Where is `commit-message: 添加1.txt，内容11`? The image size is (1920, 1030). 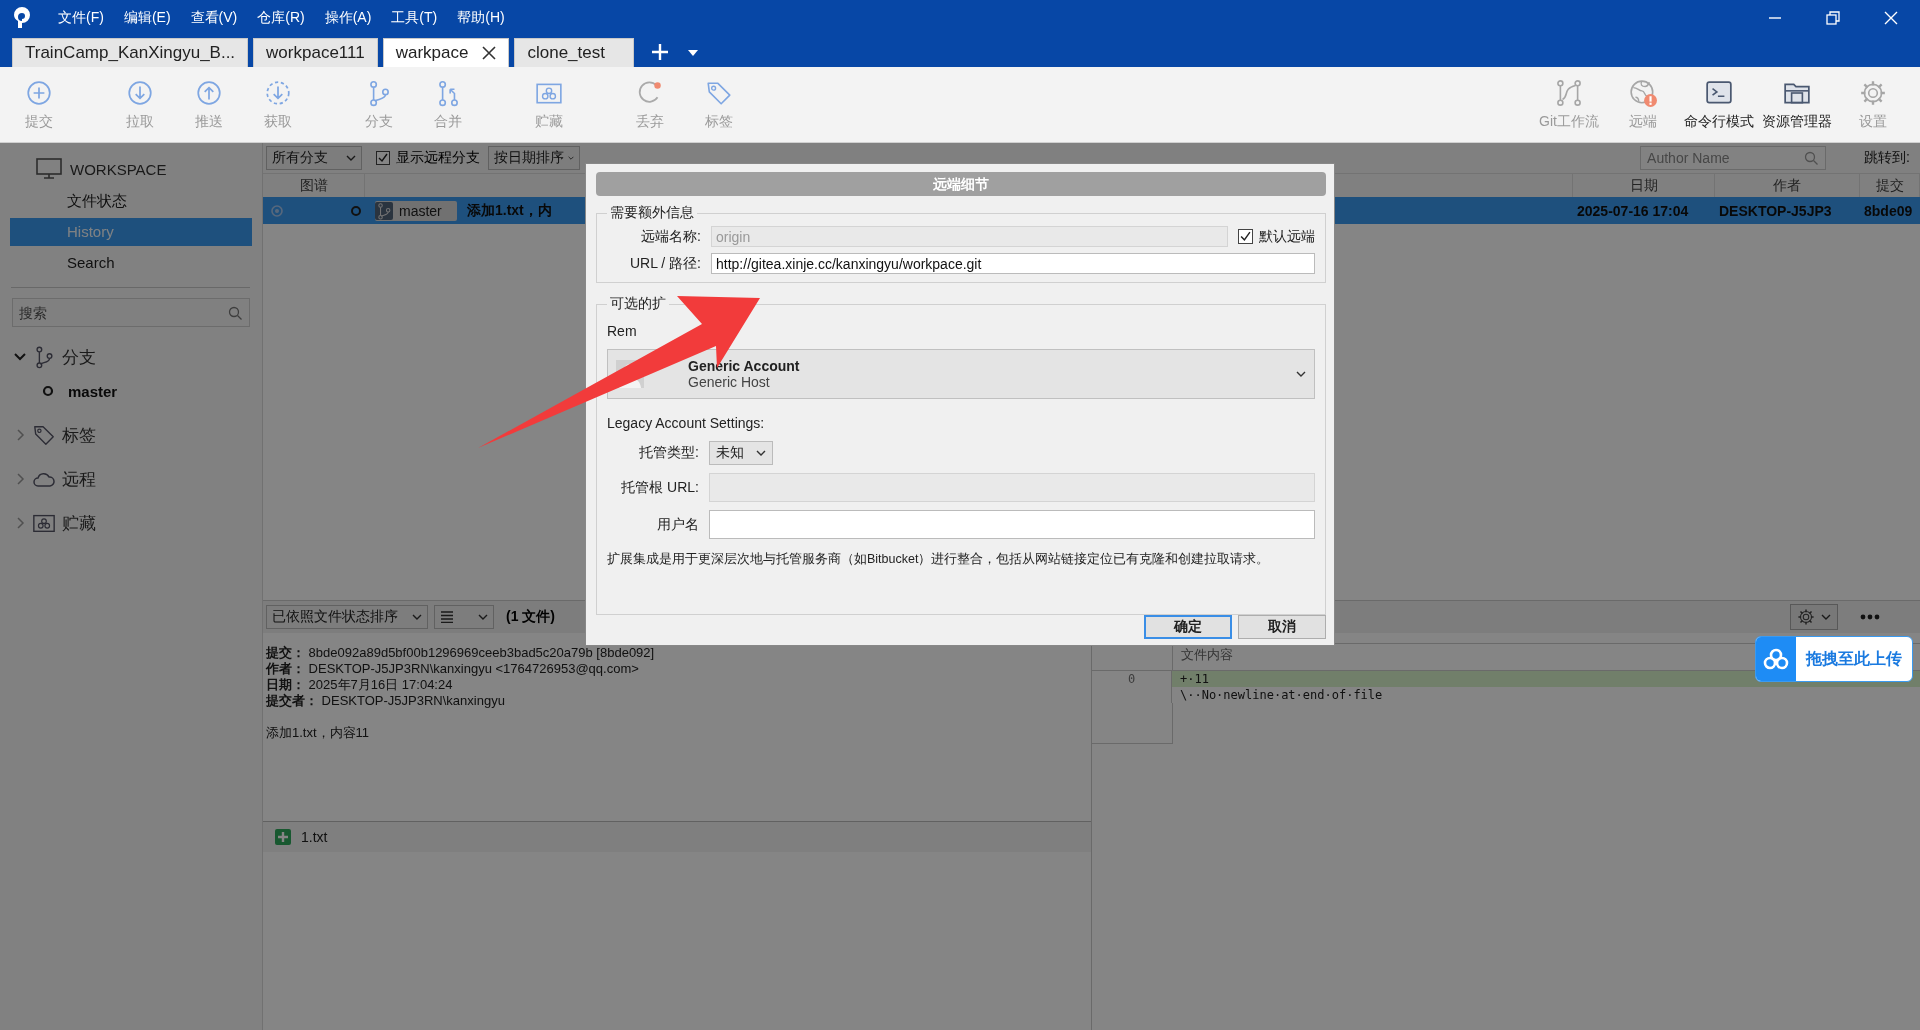 commit-message: 添加1.txt，内容11 is located at coordinates (318, 733).